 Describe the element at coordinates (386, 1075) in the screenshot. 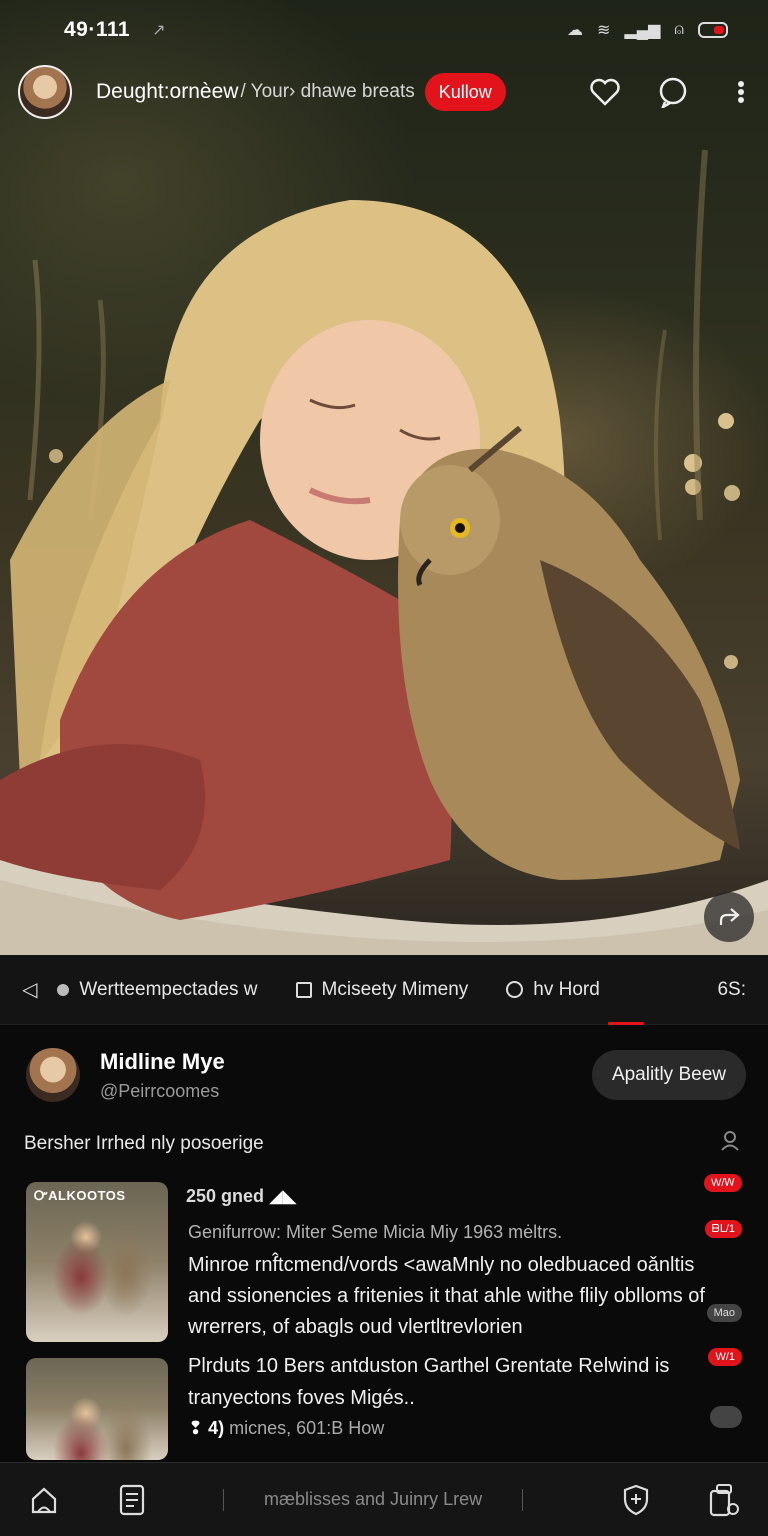

I see `channel-row: Midline Mye @Peirrcoomes Apalitly Beew` at that location.